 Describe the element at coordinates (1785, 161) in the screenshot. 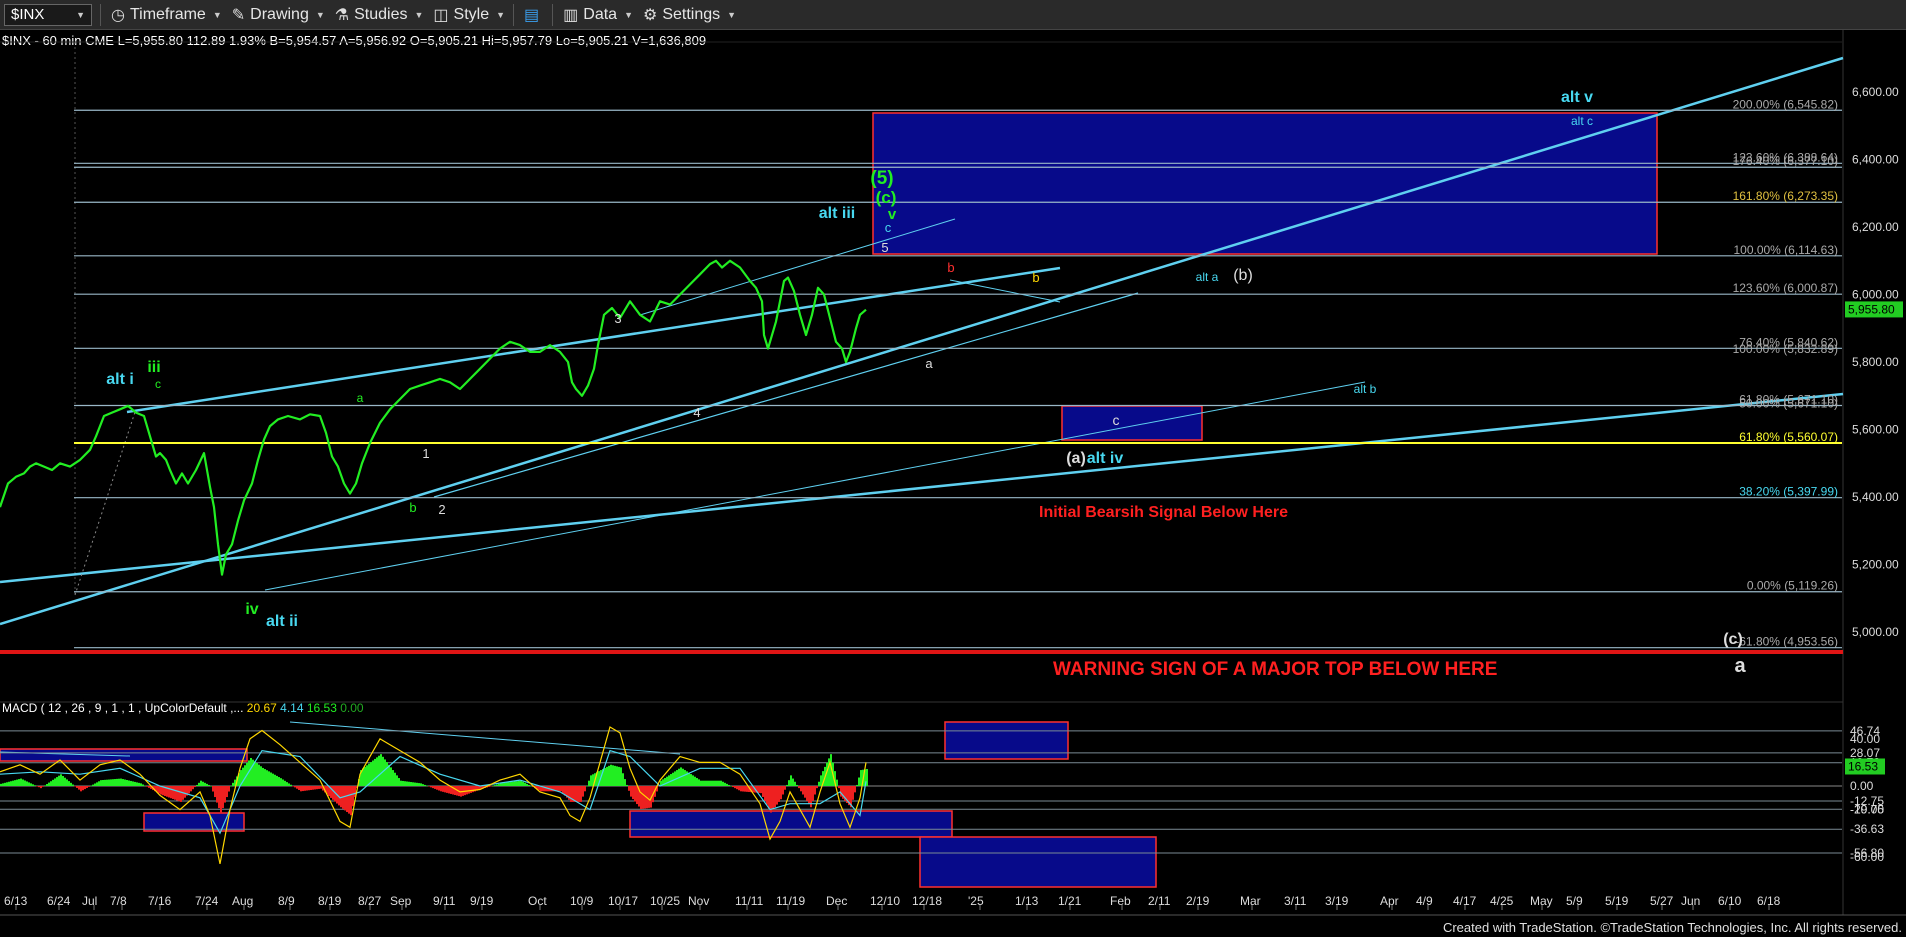

I see `fib-label: 176.40% (6,377.10)` at that location.